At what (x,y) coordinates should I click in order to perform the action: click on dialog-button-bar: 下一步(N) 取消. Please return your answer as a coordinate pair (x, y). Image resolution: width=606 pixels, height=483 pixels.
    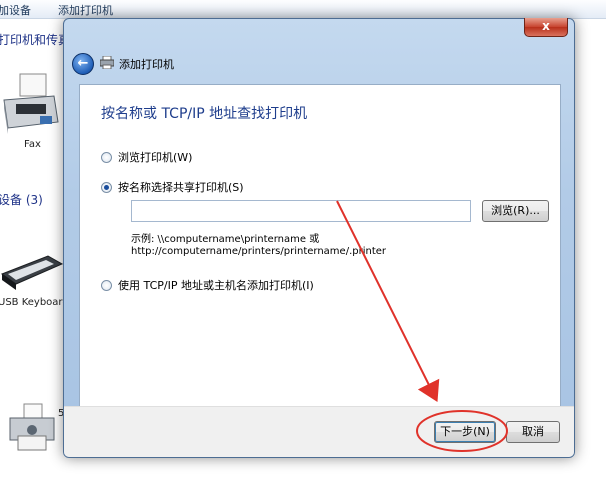
    Looking at the image, I should click on (319, 431).